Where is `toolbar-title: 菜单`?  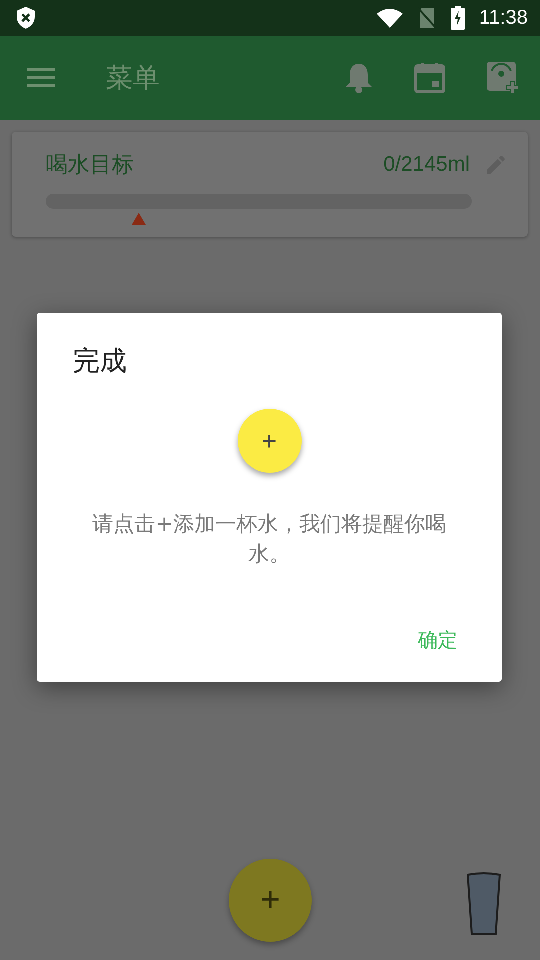
toolbar-title: 菜单 is located at coordinates (133, 79).